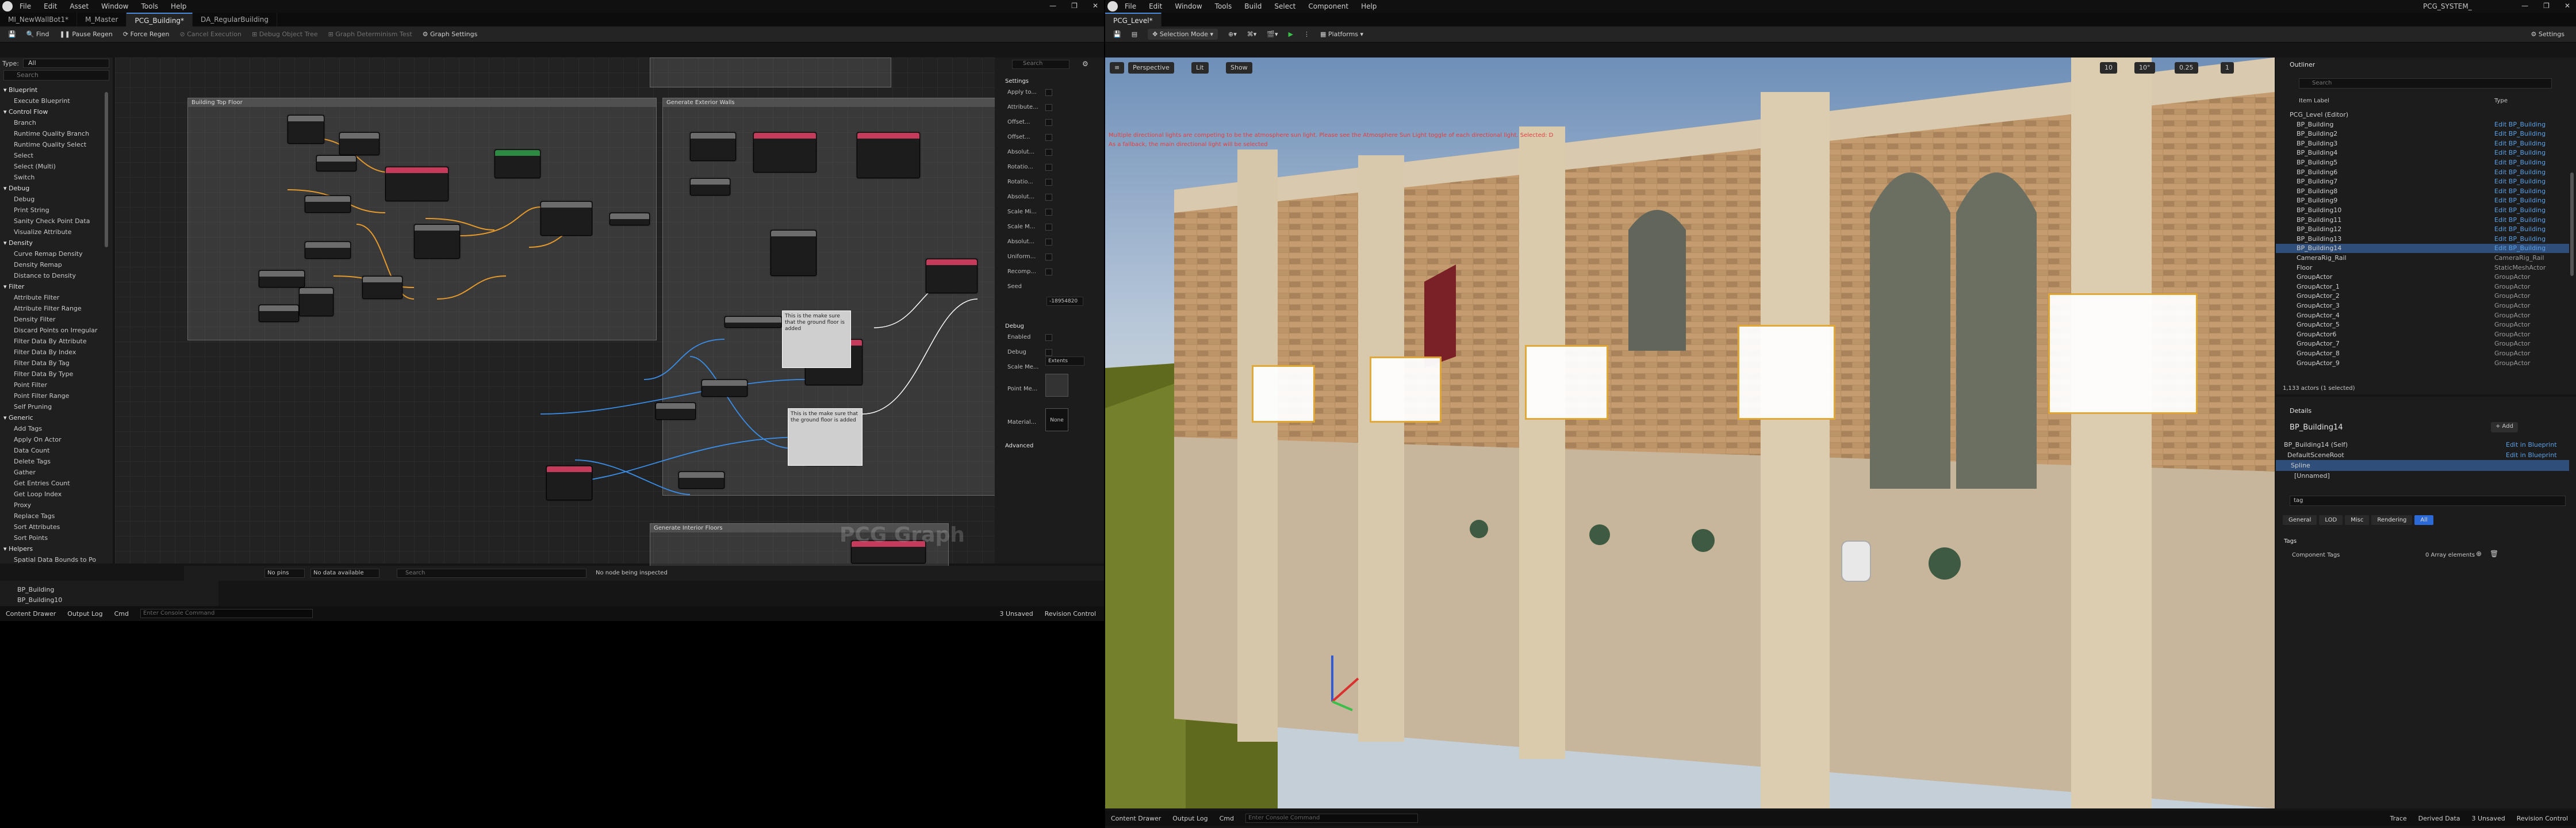 The height and width of the screenshot is (828, 2576). I want to click on outliner-row: GroupActor_2 GroupActor, so click(2422, 296).